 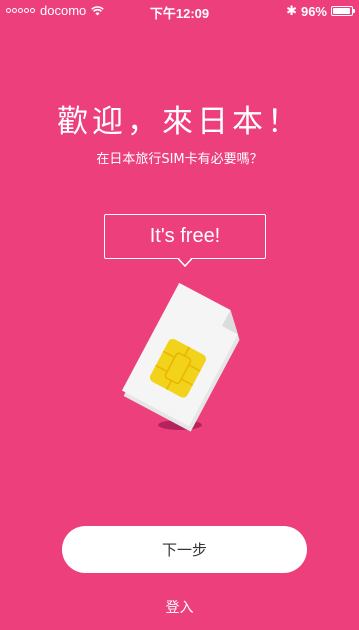 I want to click on next-button: 下一步, so click(x=184, y=549).